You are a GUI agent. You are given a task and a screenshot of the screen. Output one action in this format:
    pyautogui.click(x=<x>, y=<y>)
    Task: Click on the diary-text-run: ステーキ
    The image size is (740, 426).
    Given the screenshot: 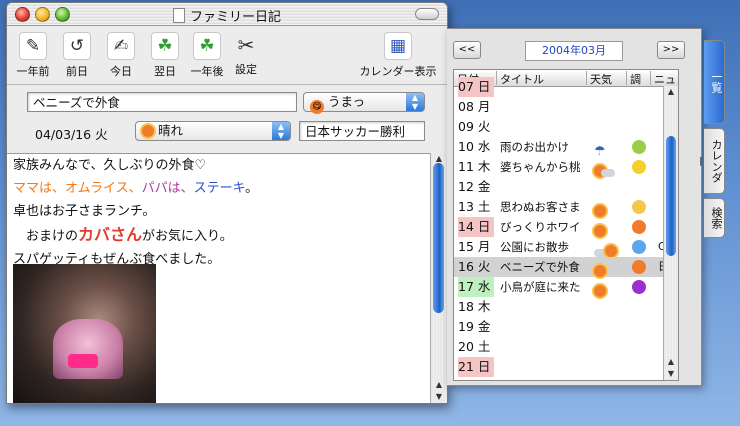 What is the action you would take?
    pyautogui.click(x=219, y=188)
    